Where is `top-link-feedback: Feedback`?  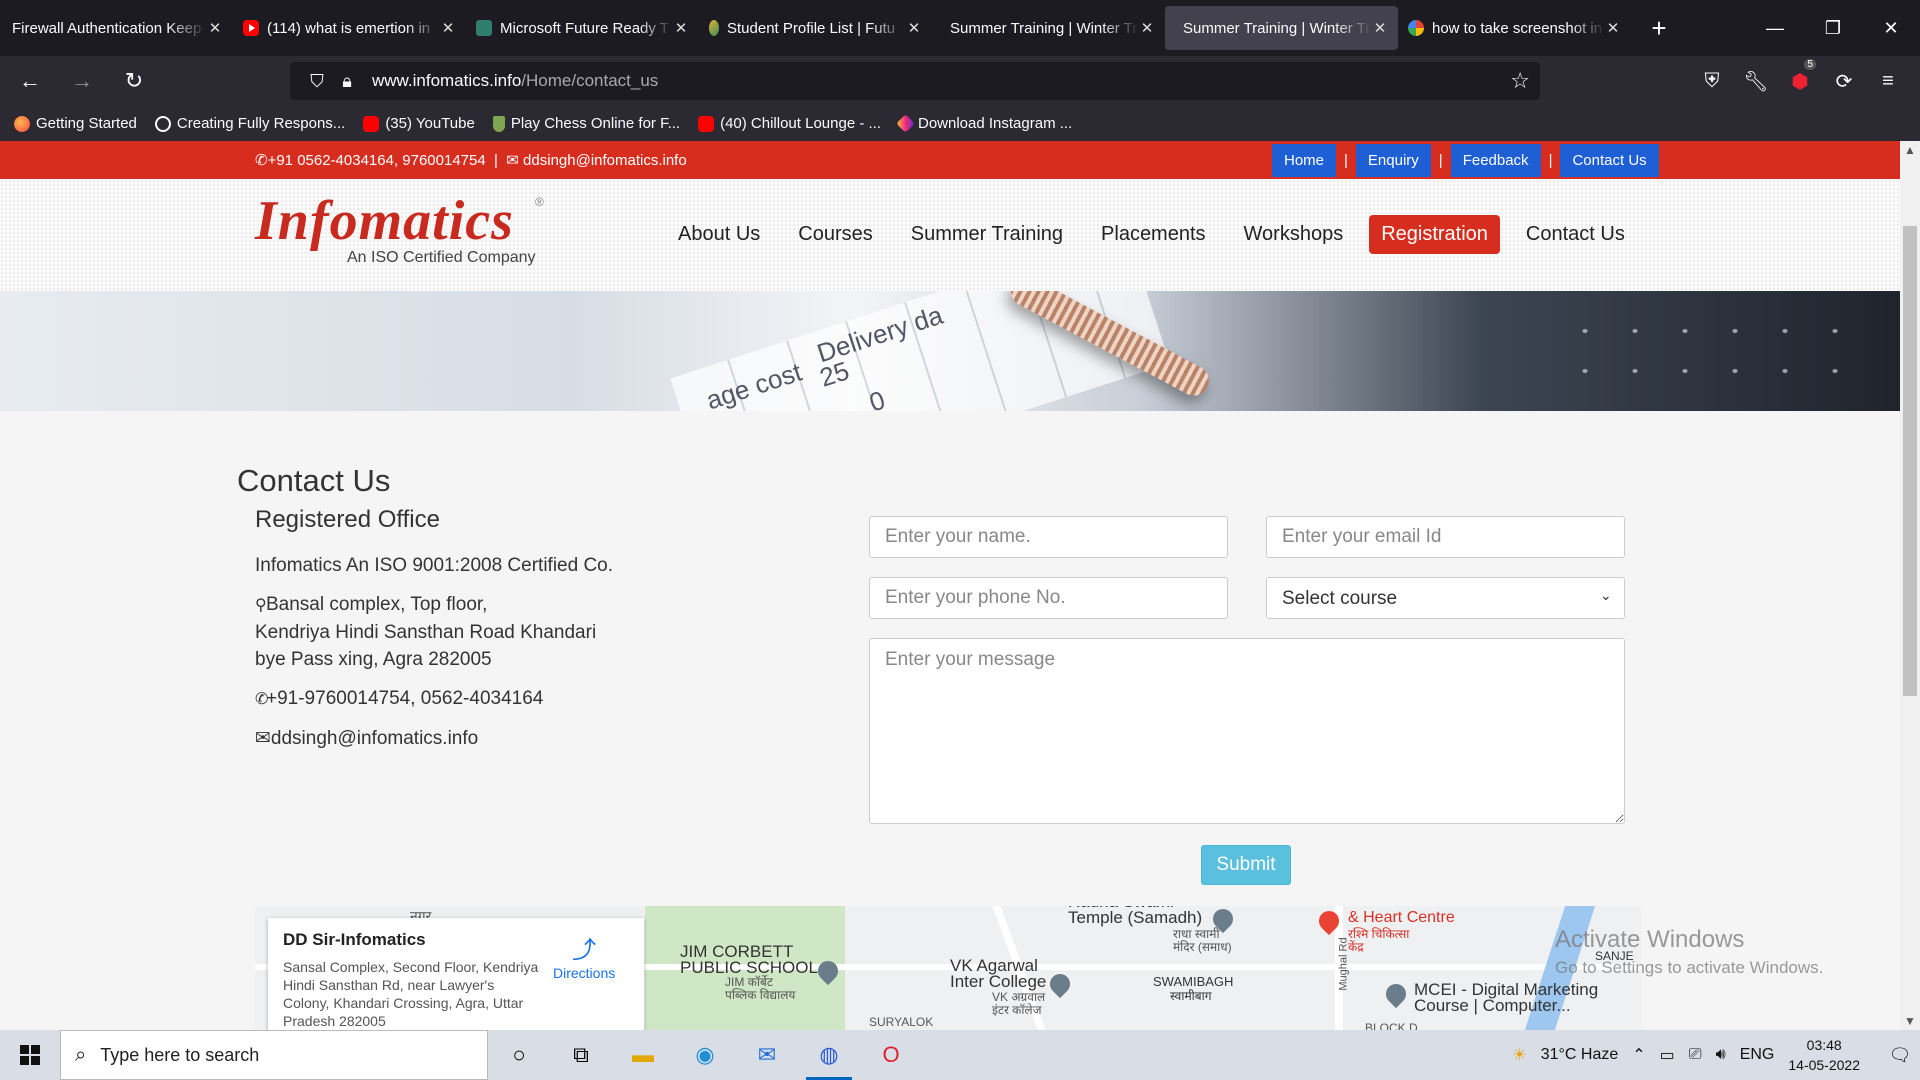 top-link-feedback: Feedback is located at coordinates (1495, 160).